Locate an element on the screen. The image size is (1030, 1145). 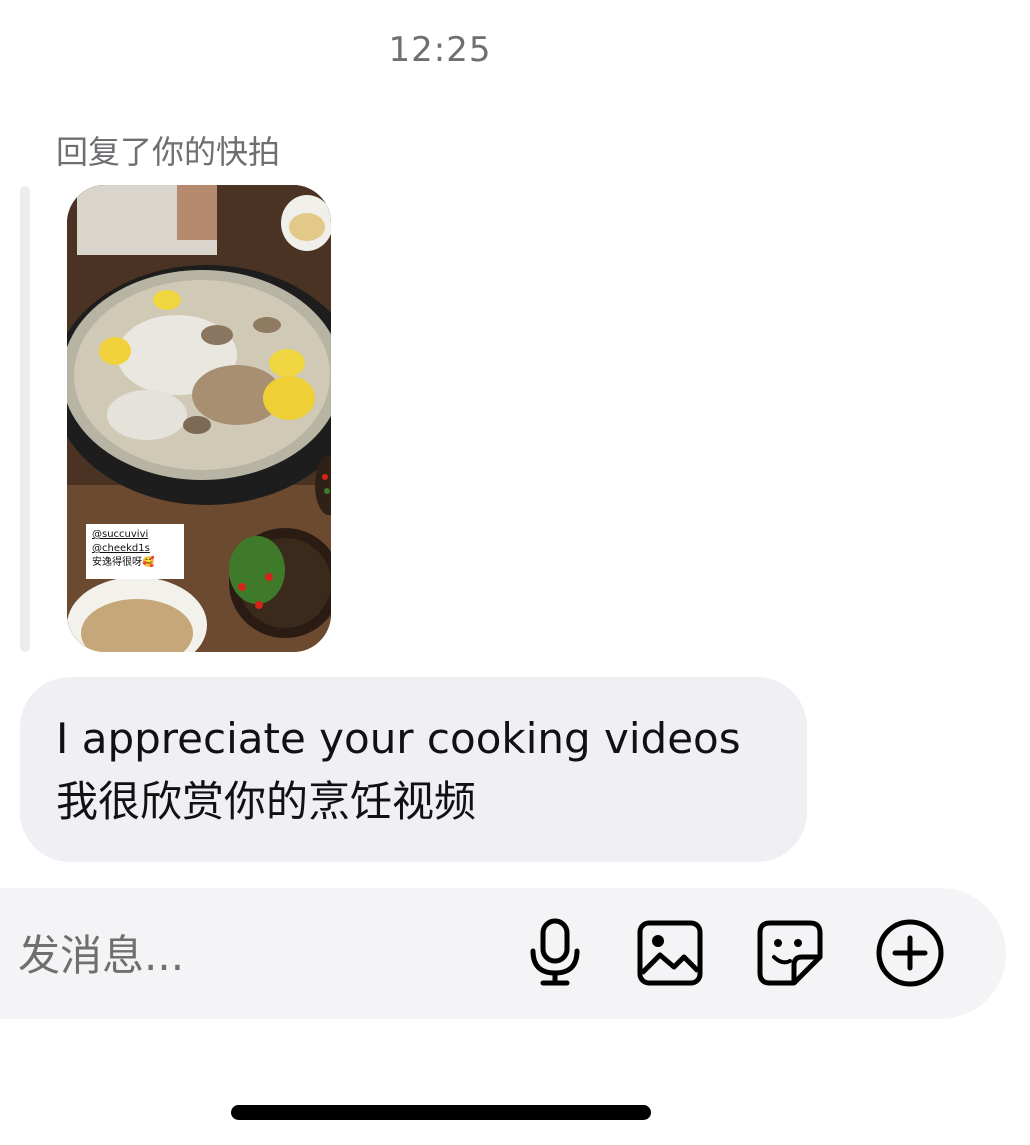
sticker-mention-1: @succuvivi is located at coordinates (120, 534).